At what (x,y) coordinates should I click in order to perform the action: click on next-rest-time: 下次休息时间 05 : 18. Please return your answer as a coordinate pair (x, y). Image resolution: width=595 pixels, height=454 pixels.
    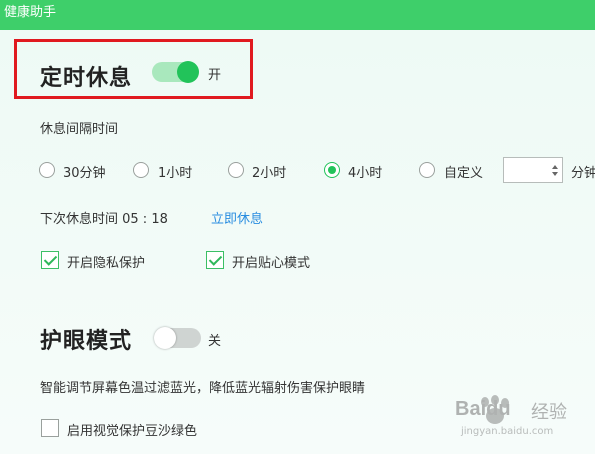
    Looking at the image, I should click on (104, 219).